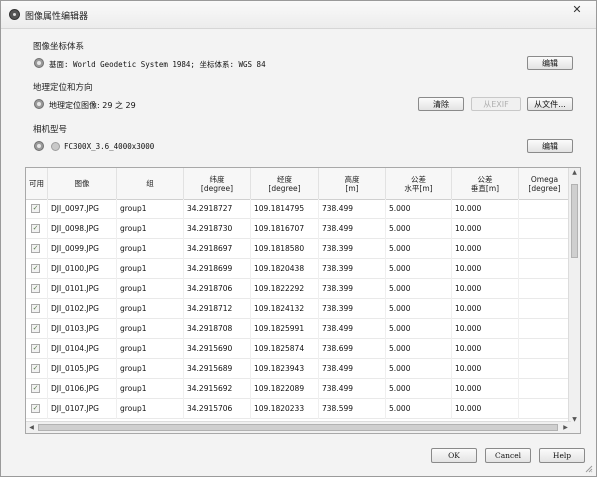 The height and width of the screenshot is (479, 600). What do you see at coordinates (352, 349) in the screenshot?
I see `altitude-cell: 738.699` at bounding box center [352, 349].